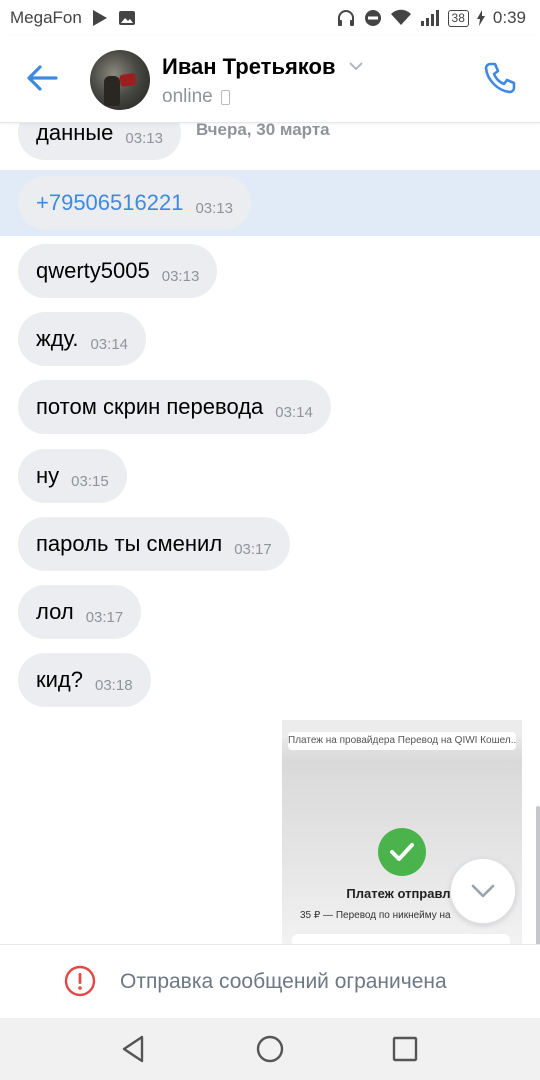 Image resolution: width=540 pixels, height=1080 pixels. What do you see at coordinates (80, 981) in the screenshot?
I see `warning-icon` at bounding box center [80, 981].